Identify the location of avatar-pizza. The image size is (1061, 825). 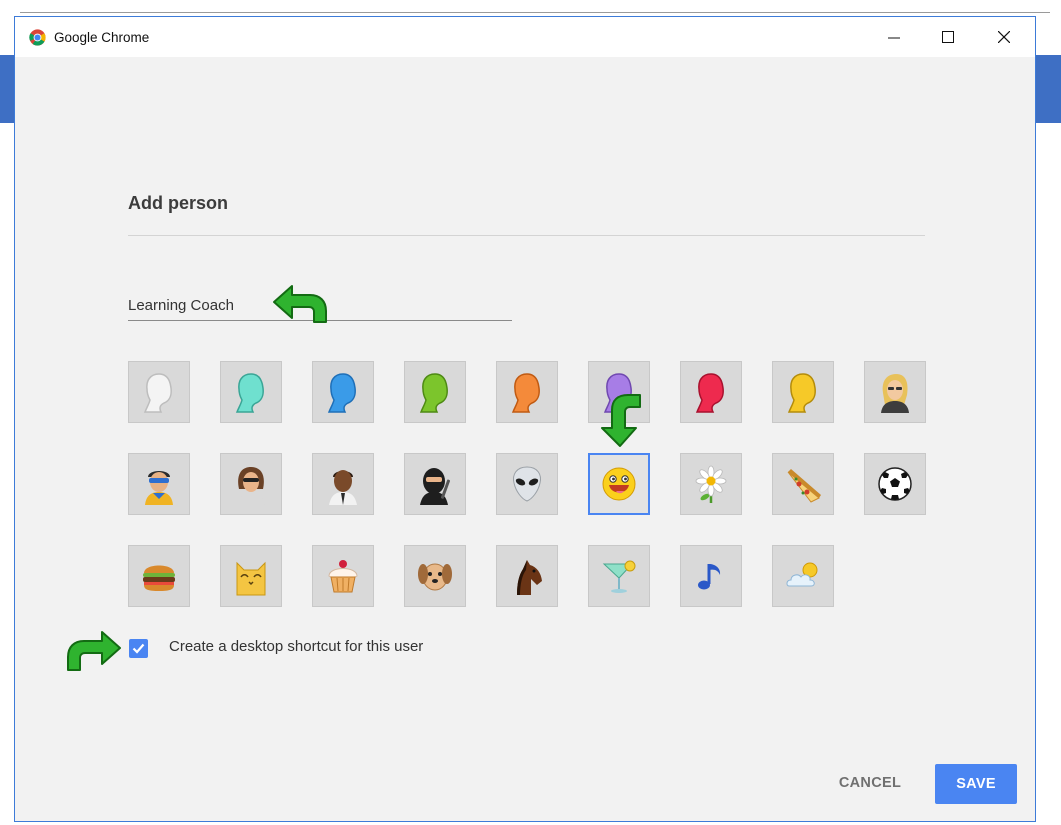
(803, 484).